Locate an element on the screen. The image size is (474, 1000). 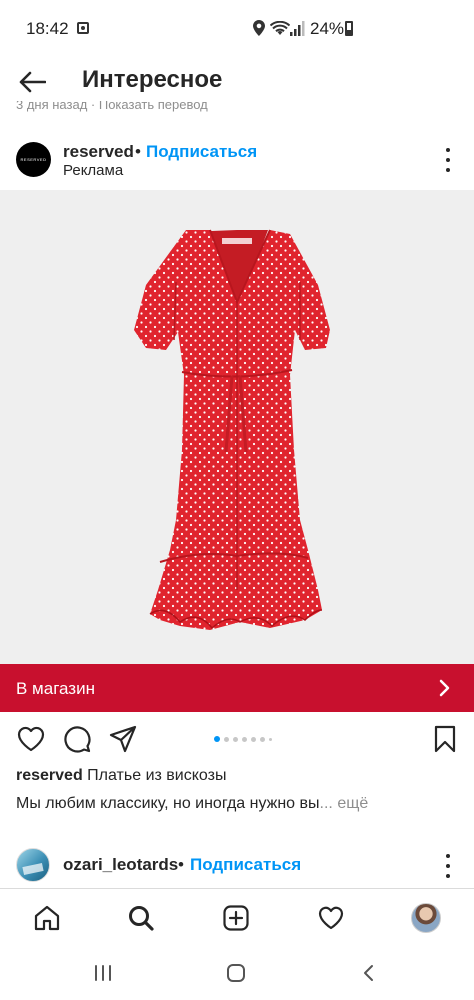
nav-activity is located at coordinates (331, 918).